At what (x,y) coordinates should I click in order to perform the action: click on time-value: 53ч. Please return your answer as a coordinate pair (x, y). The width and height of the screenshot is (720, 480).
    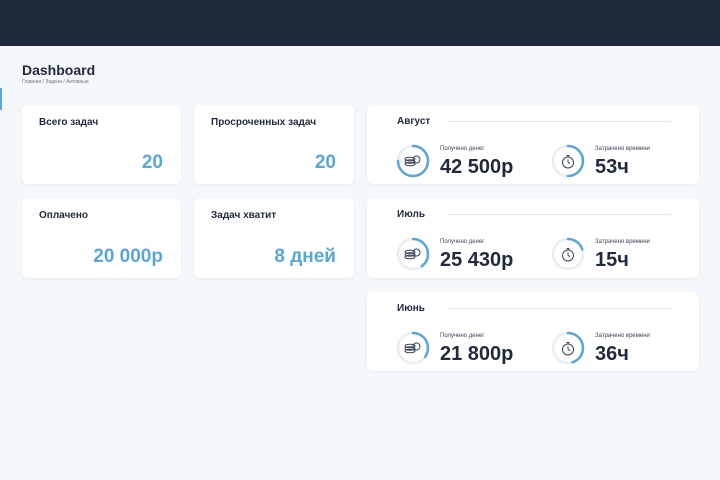
    Looking at the image, I should click on (612, 167).